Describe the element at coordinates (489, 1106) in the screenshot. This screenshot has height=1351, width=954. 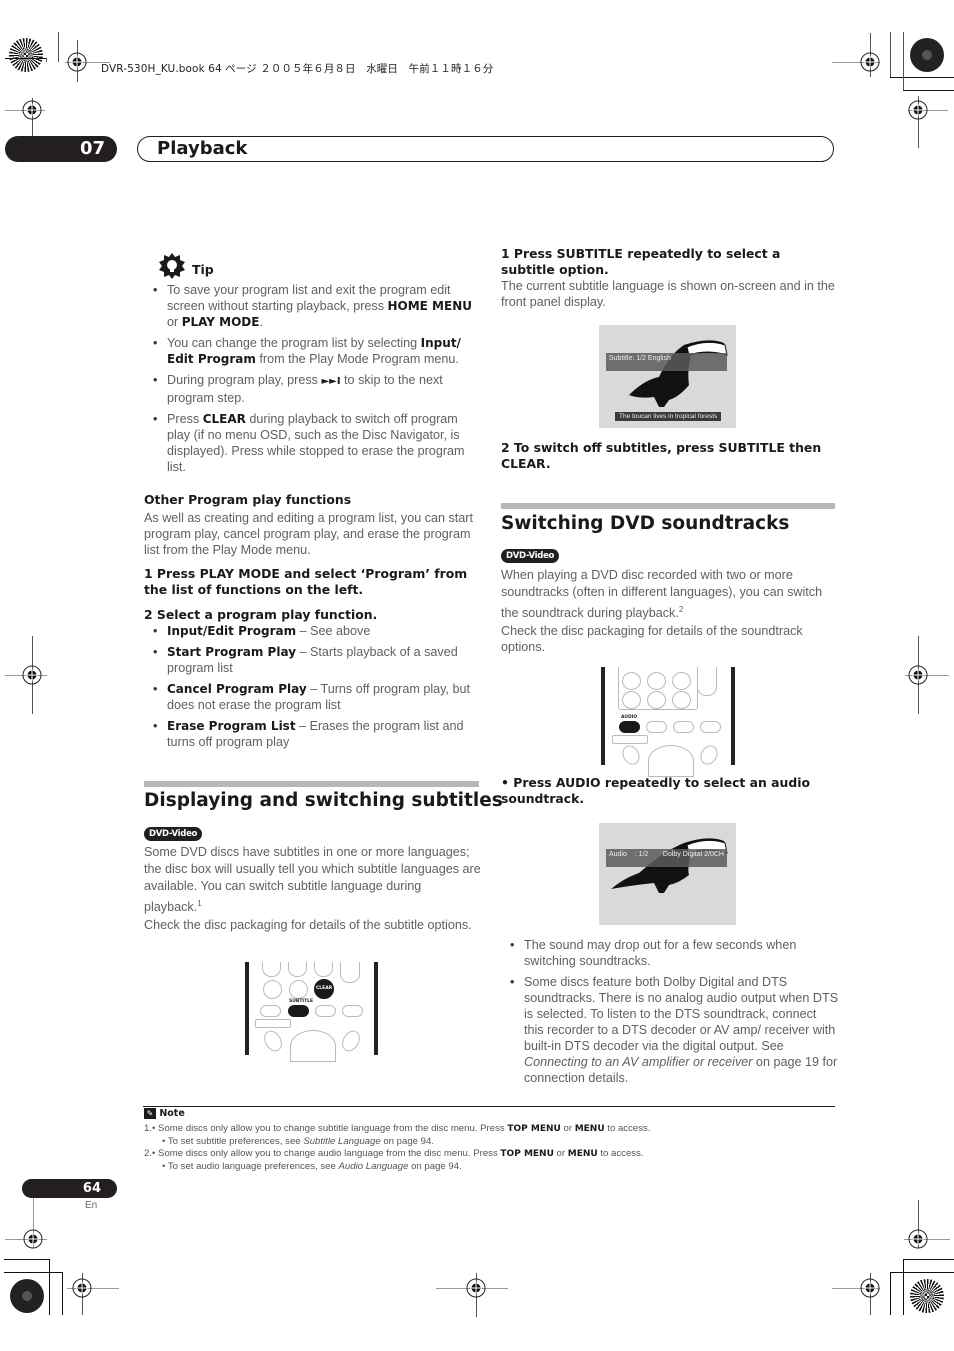
I see `note-divider` at that location.